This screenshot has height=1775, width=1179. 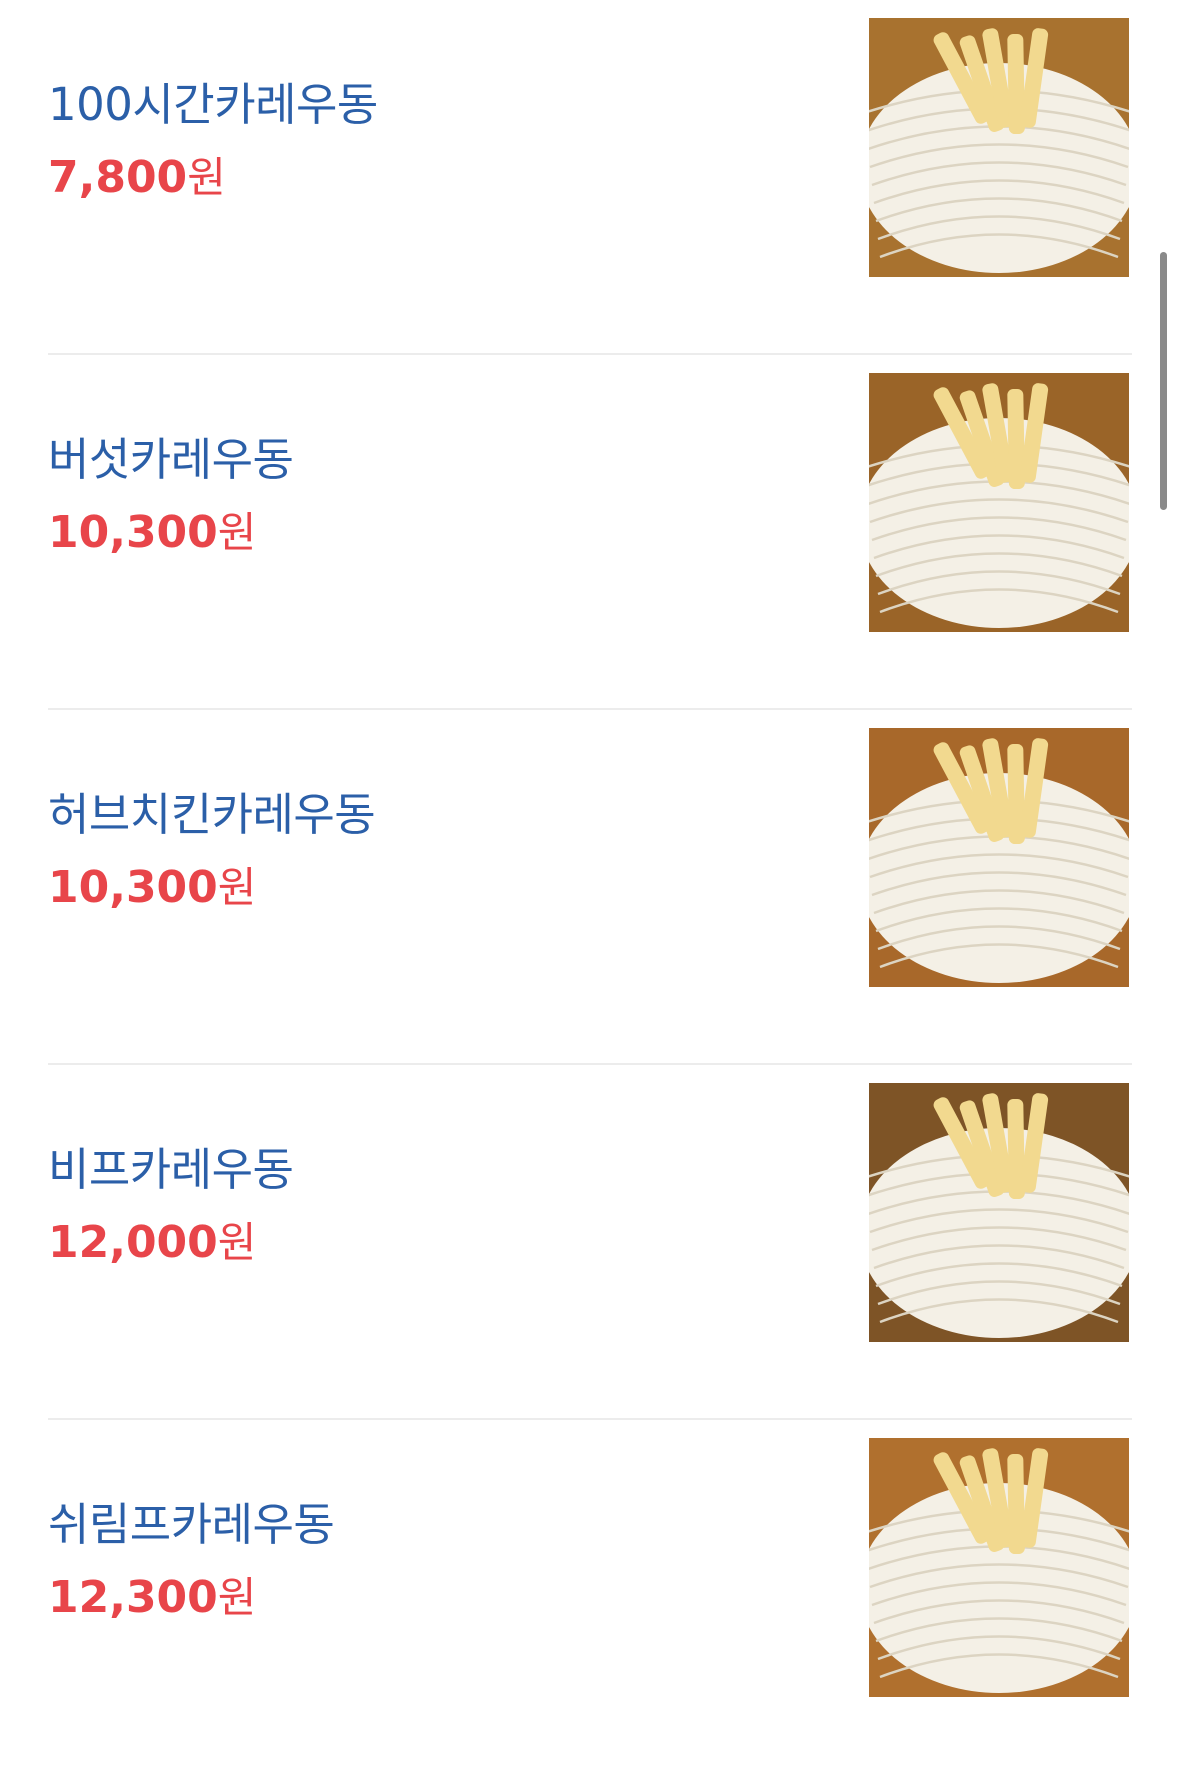 I want to click on menu-item-name: 쉬림프카레우동, so click(x=191, y=1524).